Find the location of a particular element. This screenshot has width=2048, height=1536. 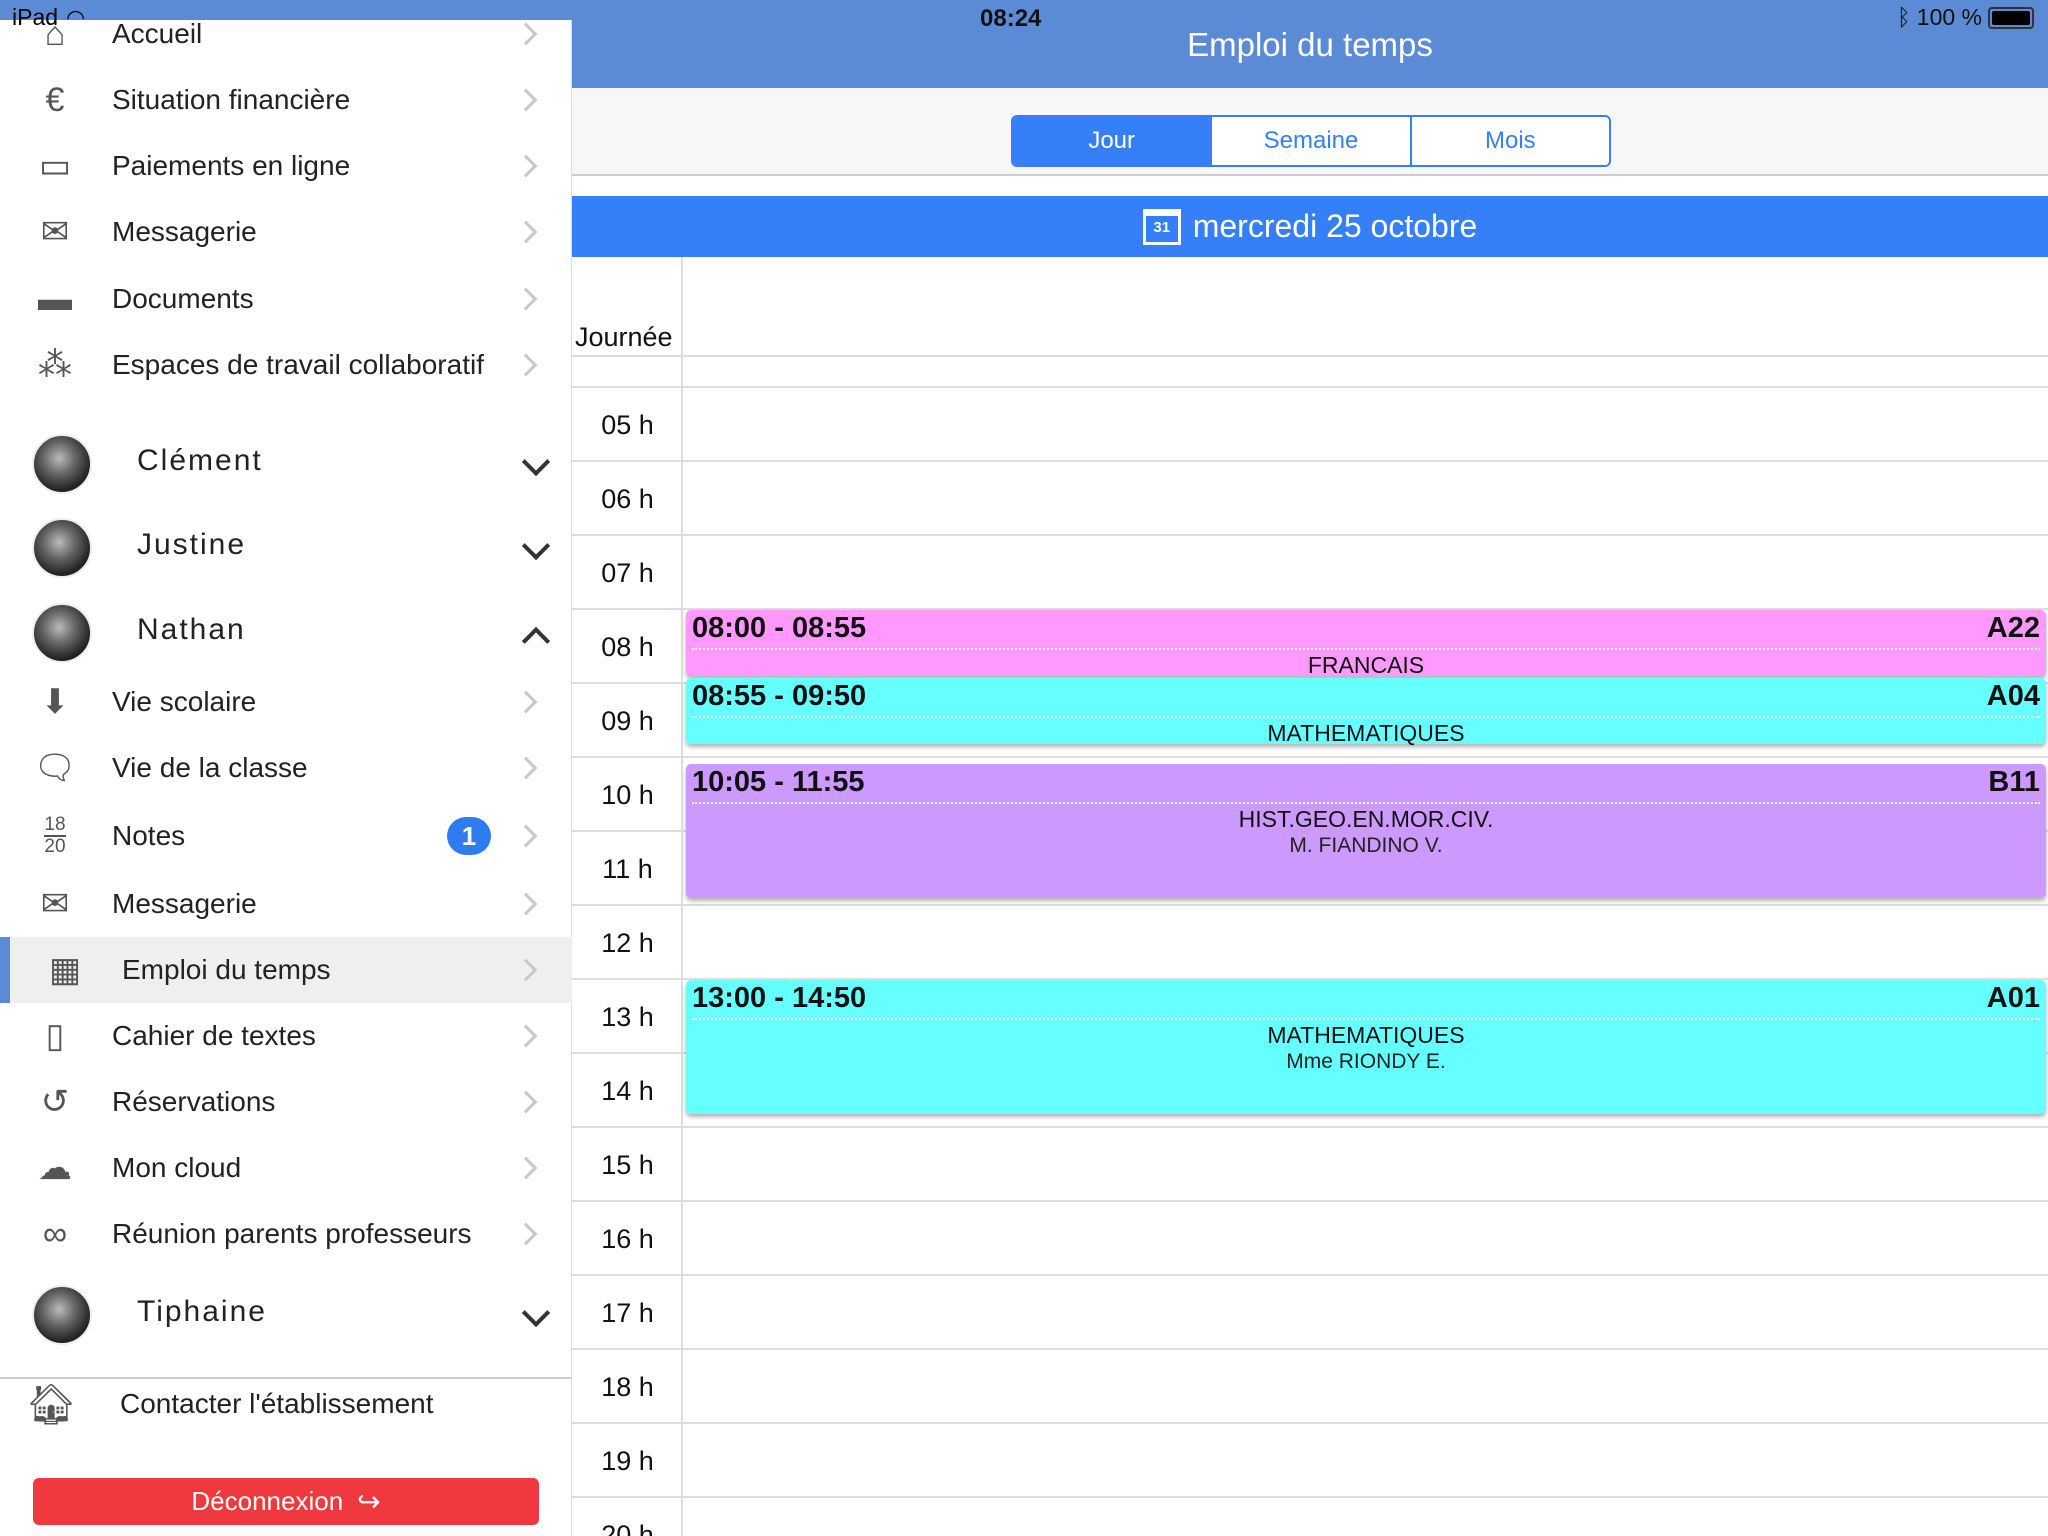

sidebar-item-r-servations: ↺ Réservations is located at coordinates (286, 1102).